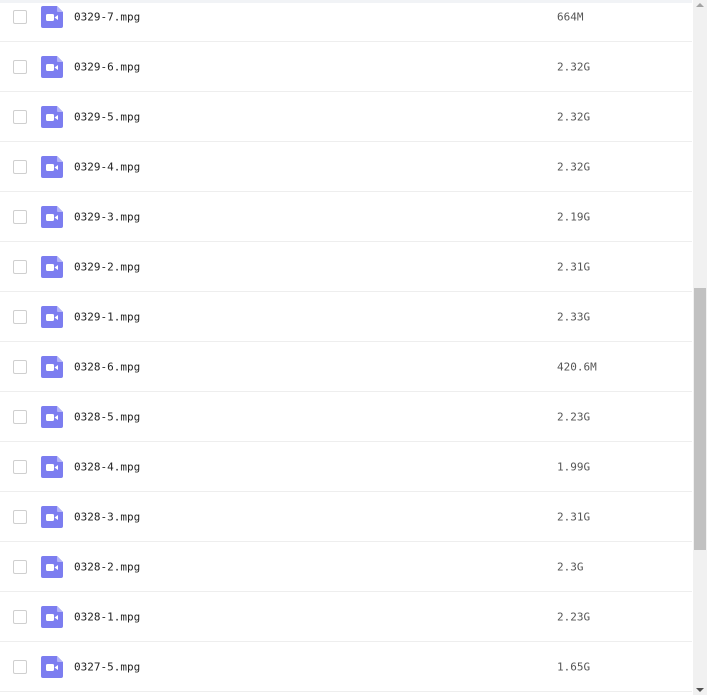  Describe the element at coordinates (107, 516) in the screenshot. I see `file-name: 0328-3.mpg` at that location.